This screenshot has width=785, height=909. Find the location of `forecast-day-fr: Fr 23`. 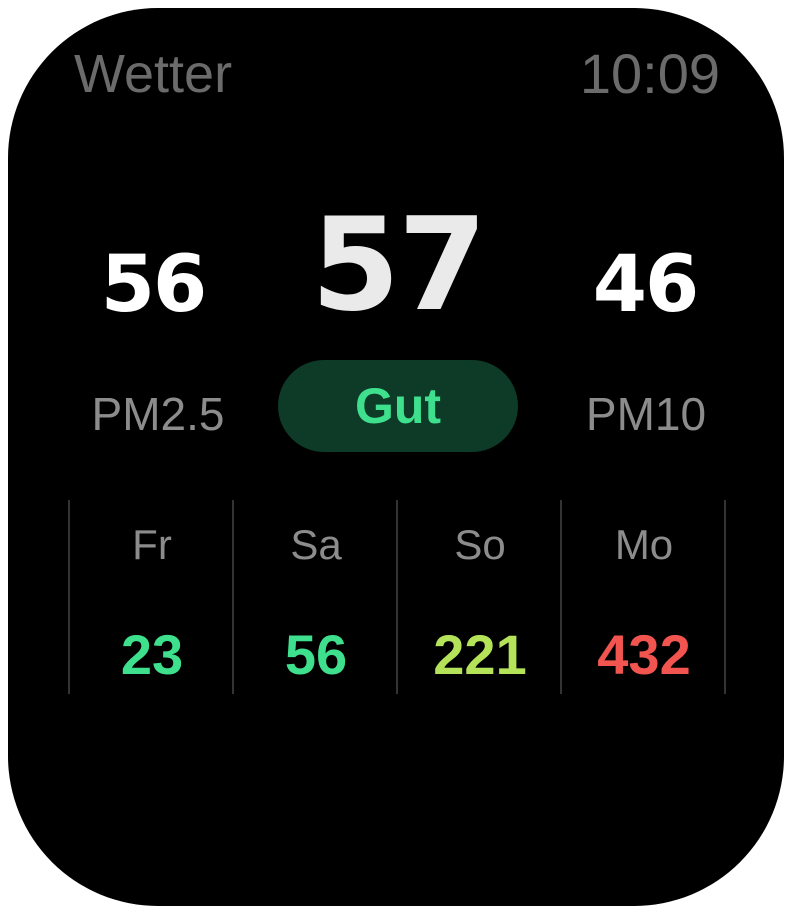

forecast-day-fr: Fr 23 is located at coordinates (152, 597).